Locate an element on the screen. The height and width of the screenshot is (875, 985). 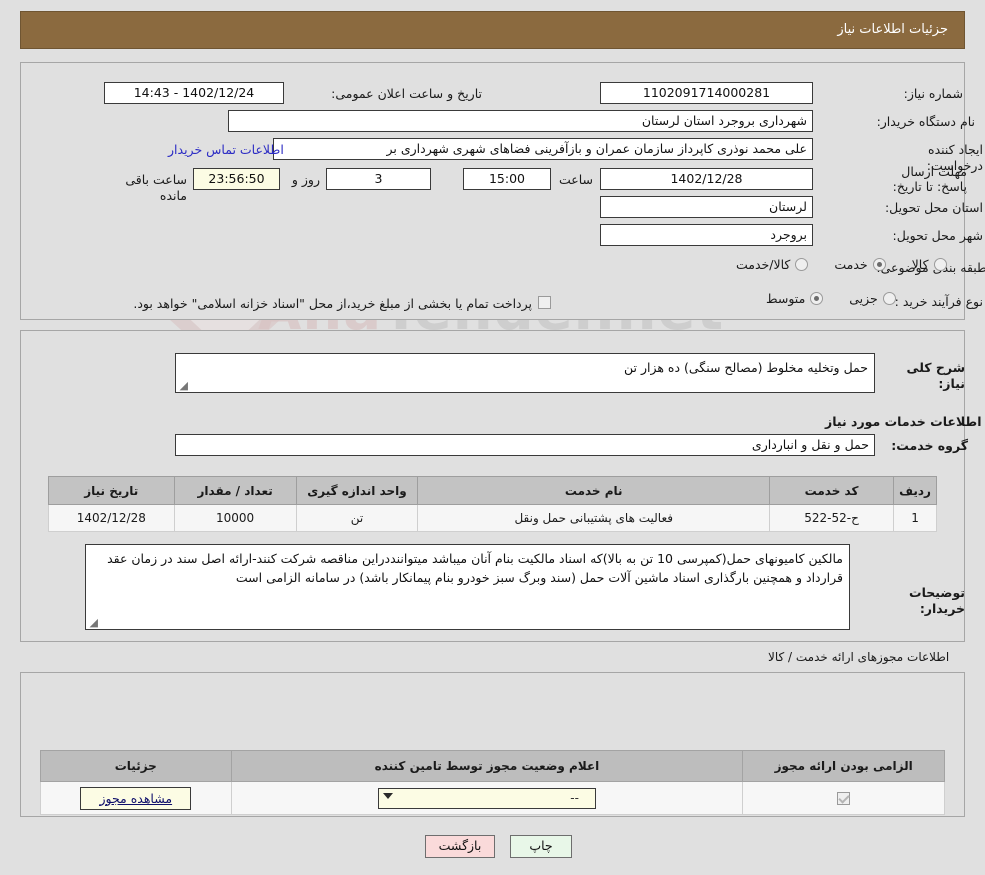
col-header-row: ردیف is located at coordinates (915, 490).